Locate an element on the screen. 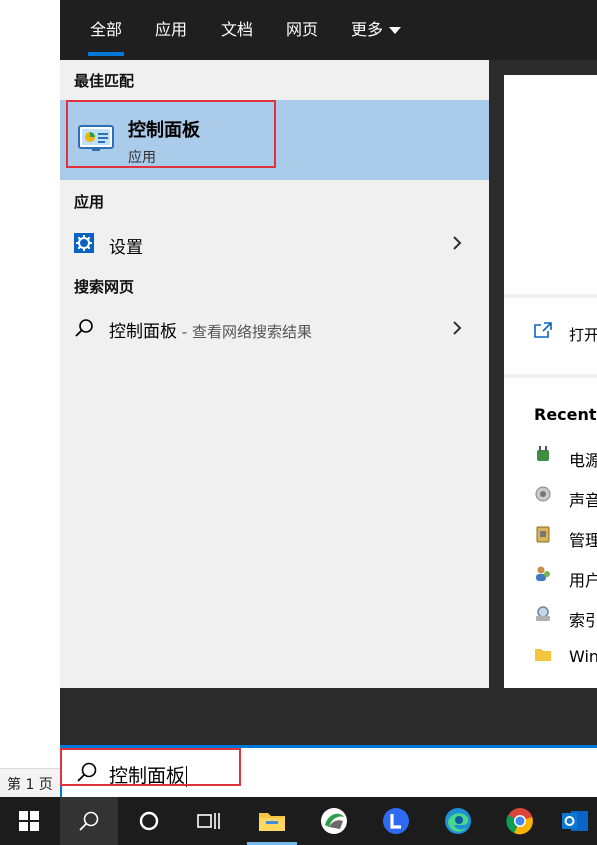  recent-item-label: 电源 is located at coordinates (583, 460).